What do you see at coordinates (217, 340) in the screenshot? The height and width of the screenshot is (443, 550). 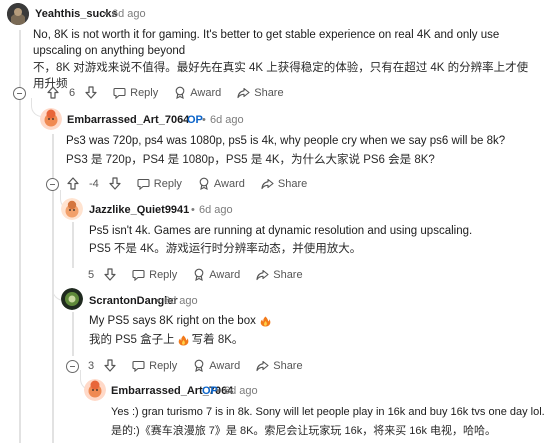 I see `comment-translation-part: 写着 8K。` at bounding box center [217, 340].